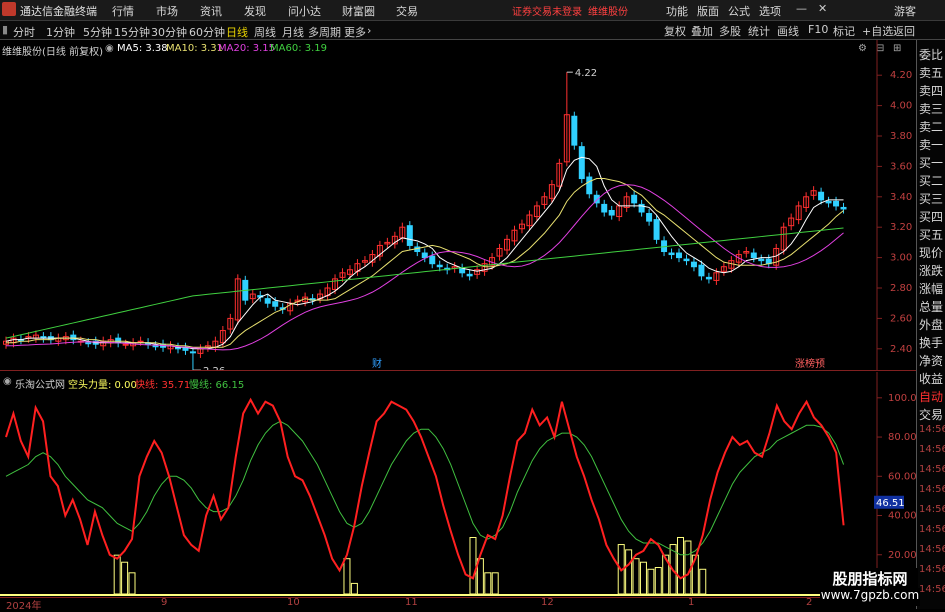 The width and height of the screenshot is (945, 612). Describe the element at coordinates (809, 602) in the screenshot. I see `x-label-feb: 2` at that location.